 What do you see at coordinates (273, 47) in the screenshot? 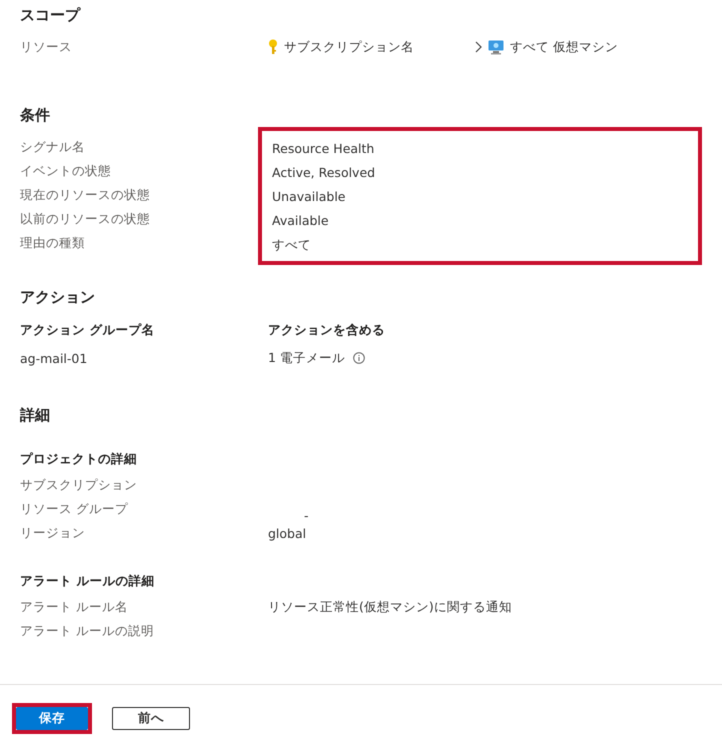
I see `key-icon` at bounding box center [273, 47].